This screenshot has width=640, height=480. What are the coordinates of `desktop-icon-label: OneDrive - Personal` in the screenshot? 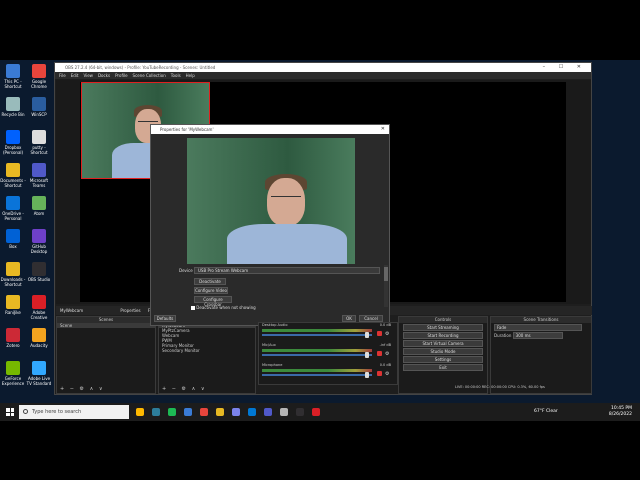 It's located at (13, 216).